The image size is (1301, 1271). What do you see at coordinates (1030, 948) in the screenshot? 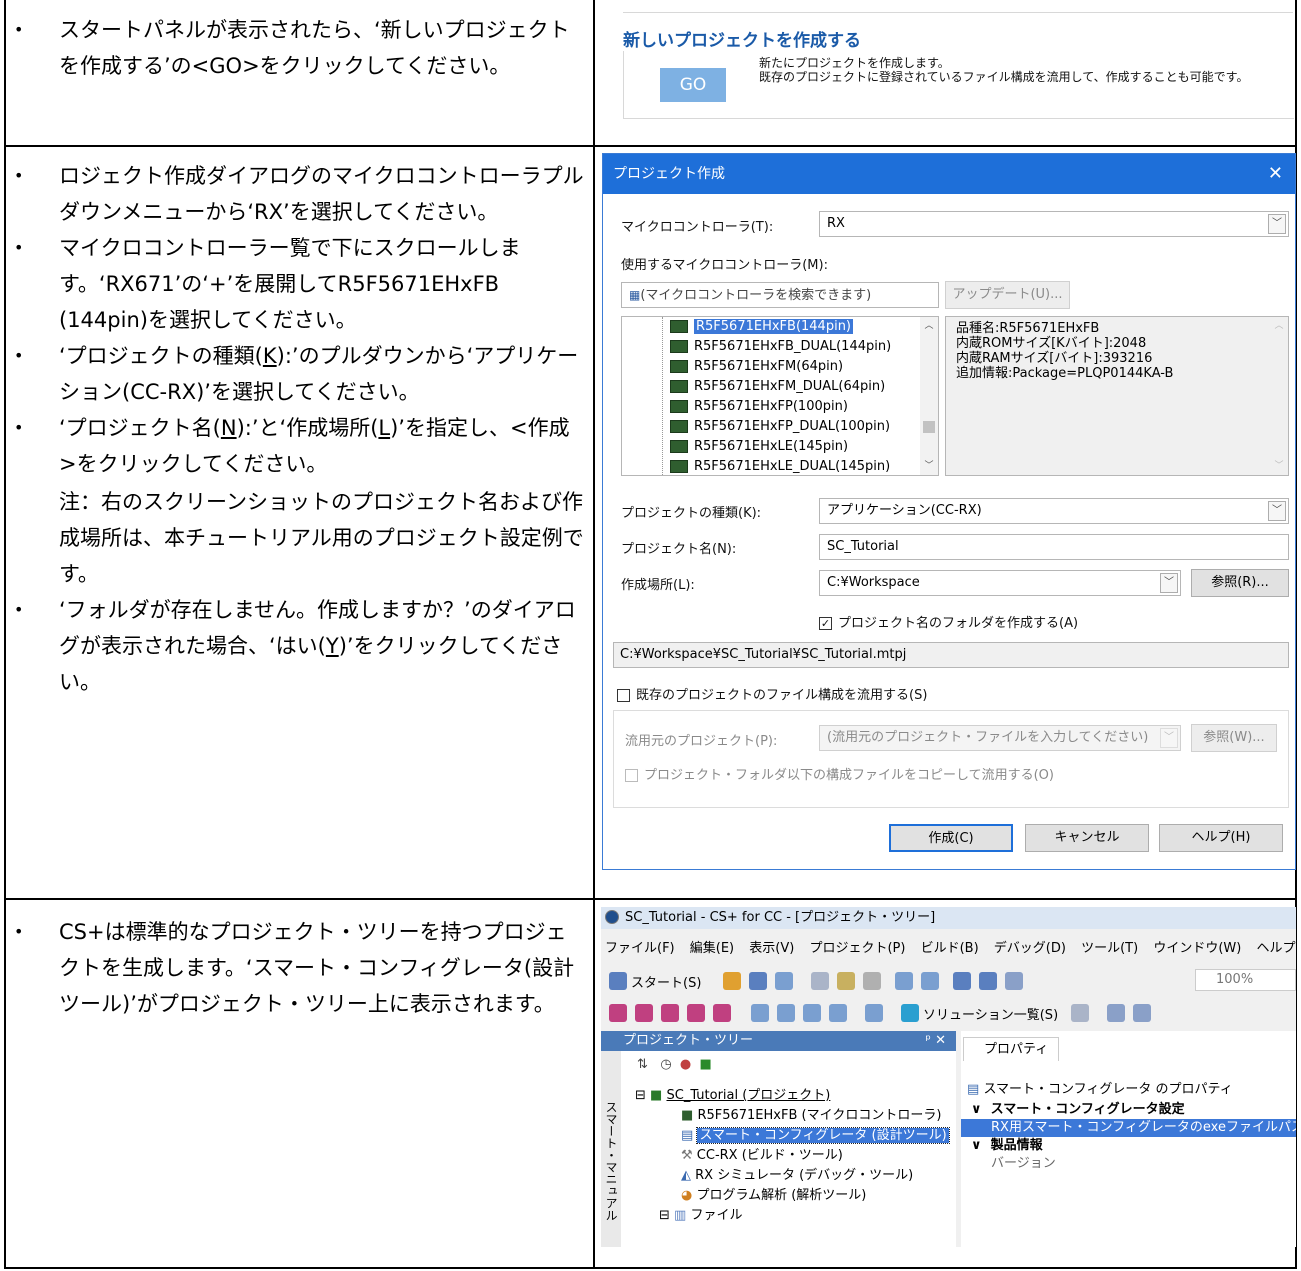
I see `menu-debug: デバッグ(D)` at bounding box center [1030, 948].